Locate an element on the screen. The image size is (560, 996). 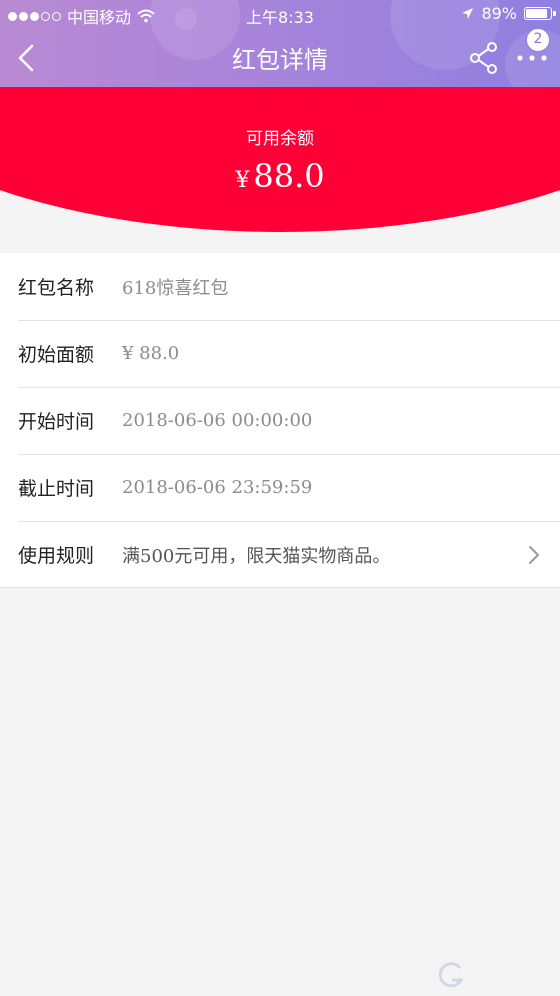
detail-row-usage-rules: 使用规则 满500元可用，限天猫实物商品。 is located at coordinates (280, 554).